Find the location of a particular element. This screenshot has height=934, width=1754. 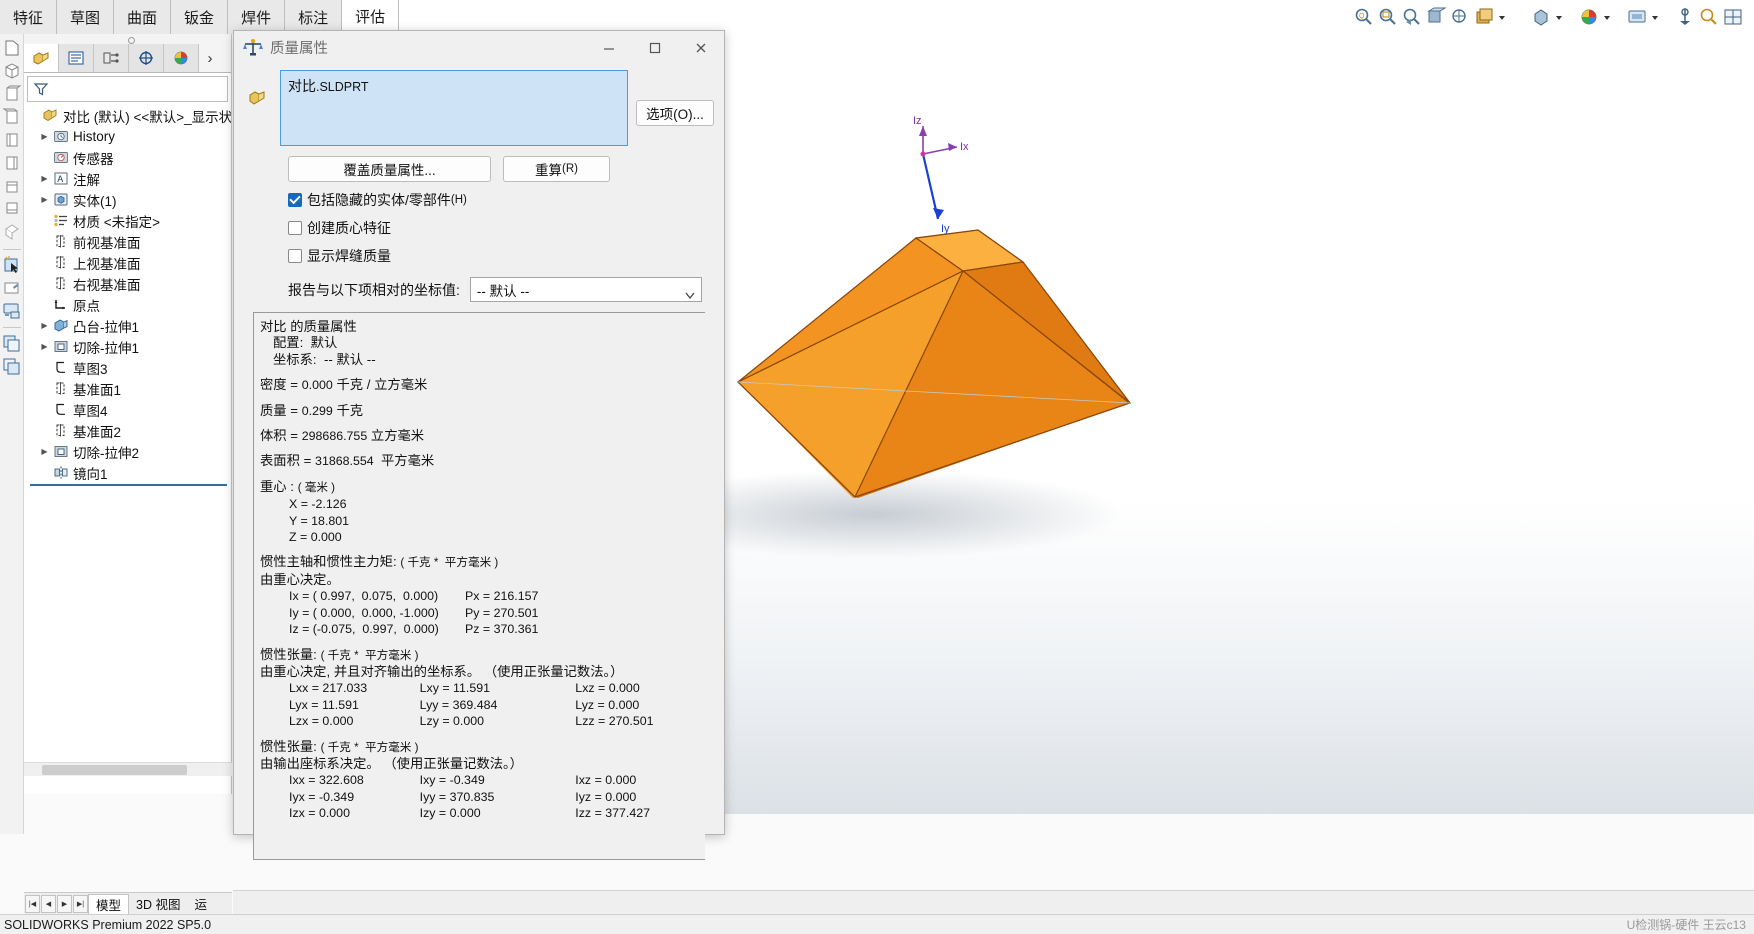

tab-motion: 运 is located at coordinates (200, 904).